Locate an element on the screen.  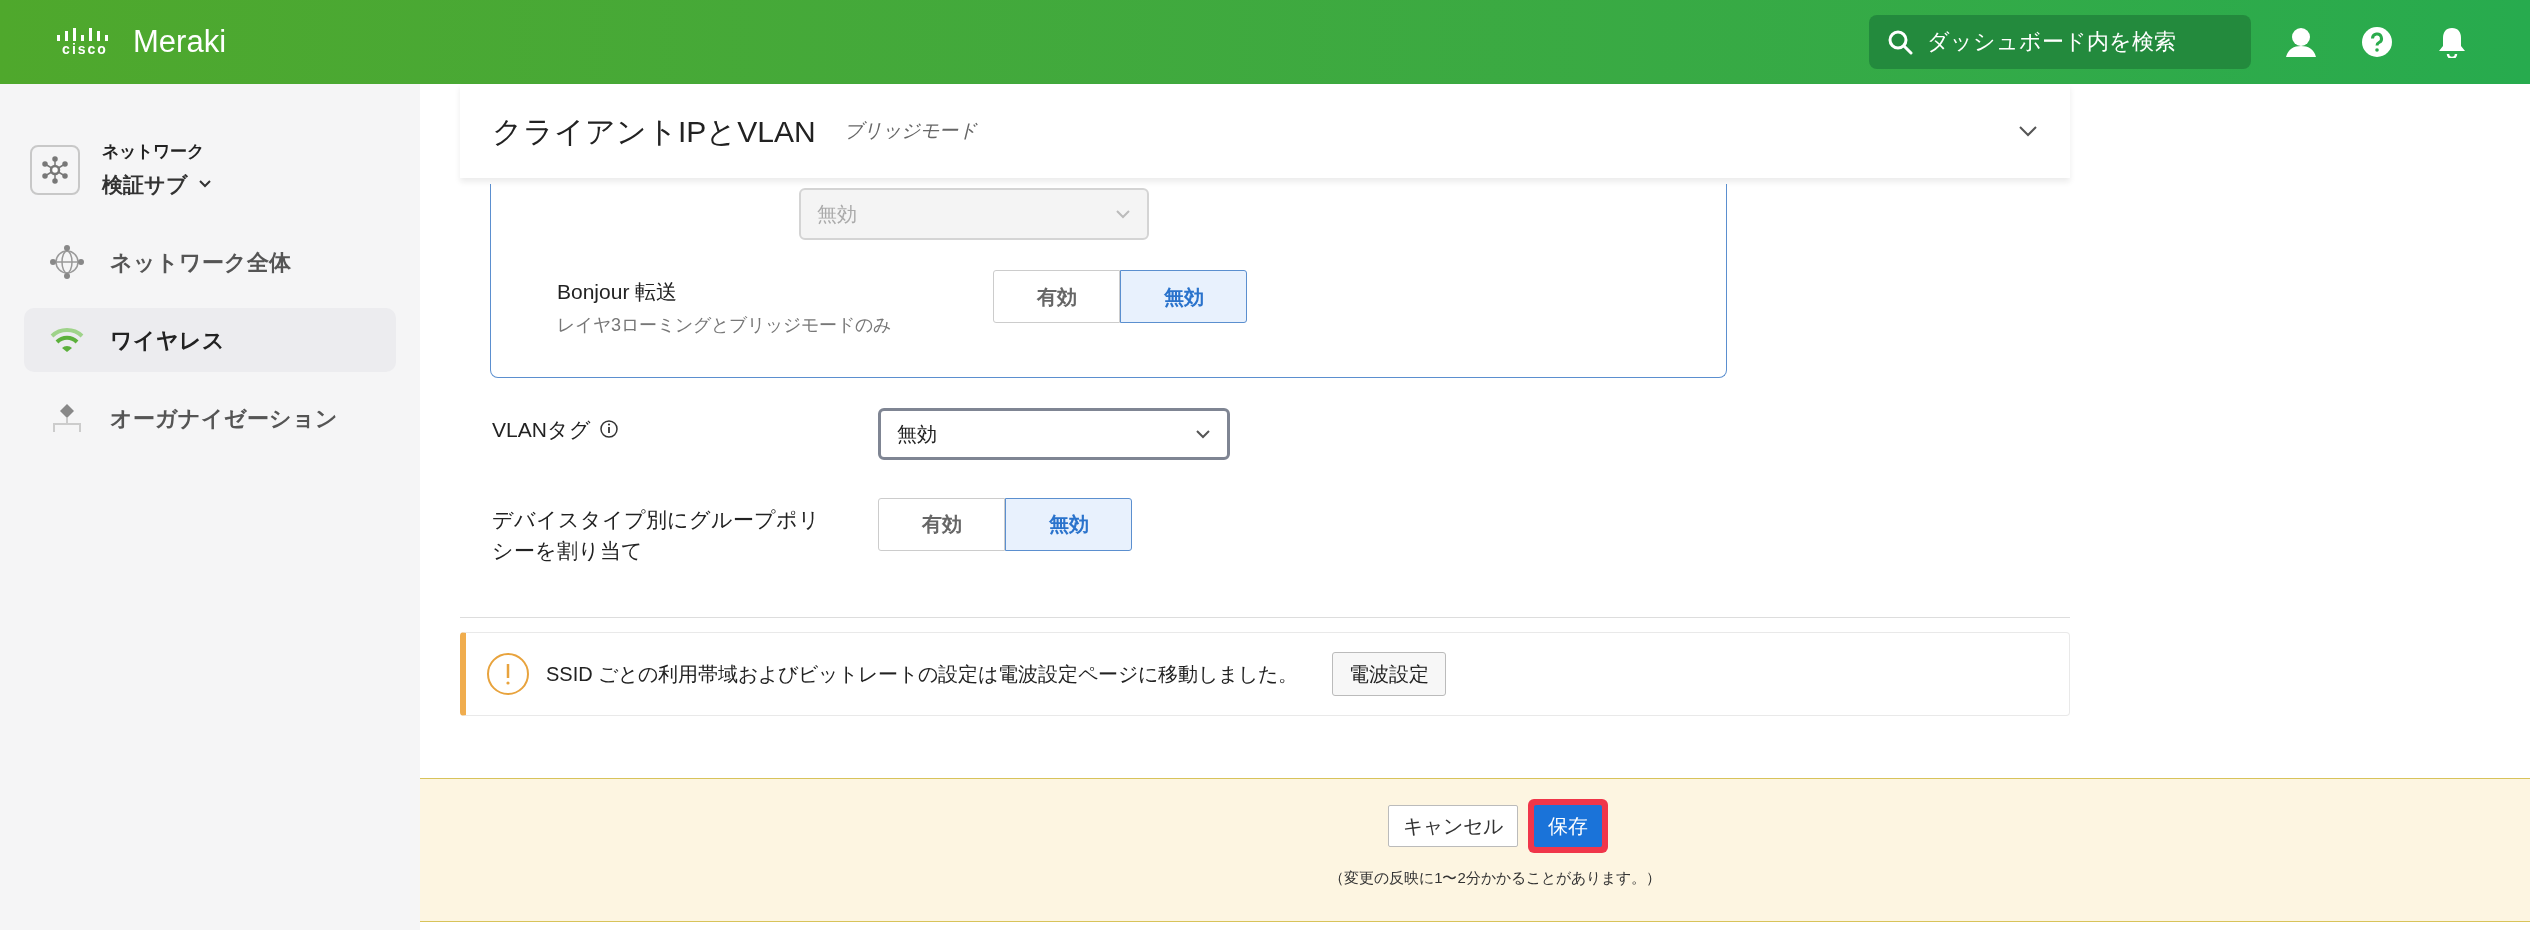
search-icon is located at coordinates (1900, 42).